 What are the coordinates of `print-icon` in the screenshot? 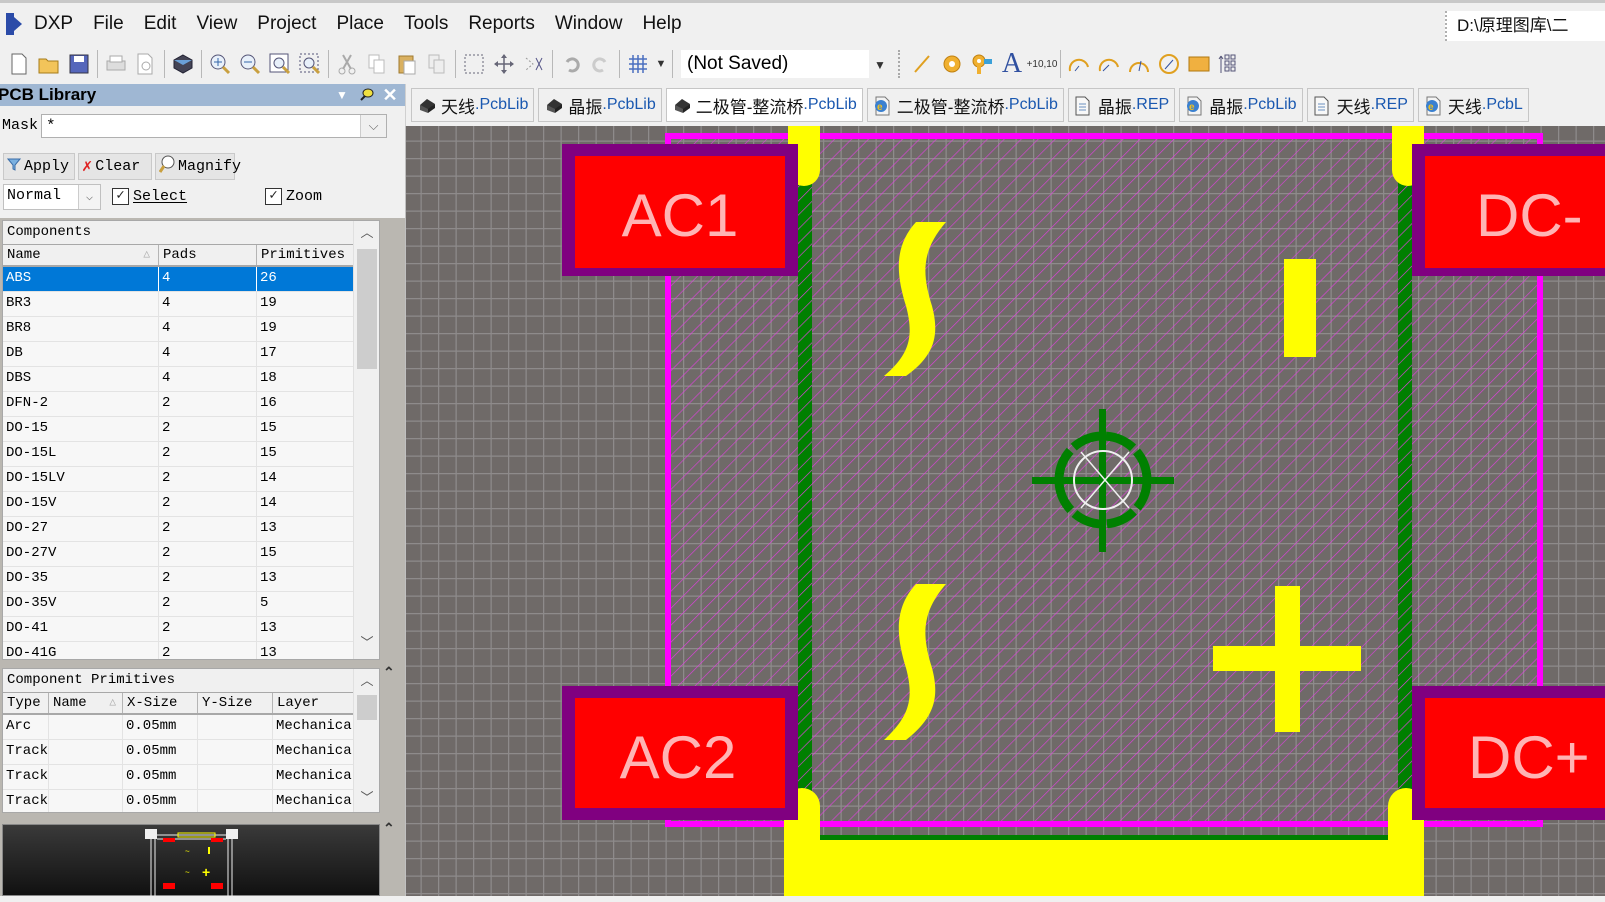 It's located at (116, 64).